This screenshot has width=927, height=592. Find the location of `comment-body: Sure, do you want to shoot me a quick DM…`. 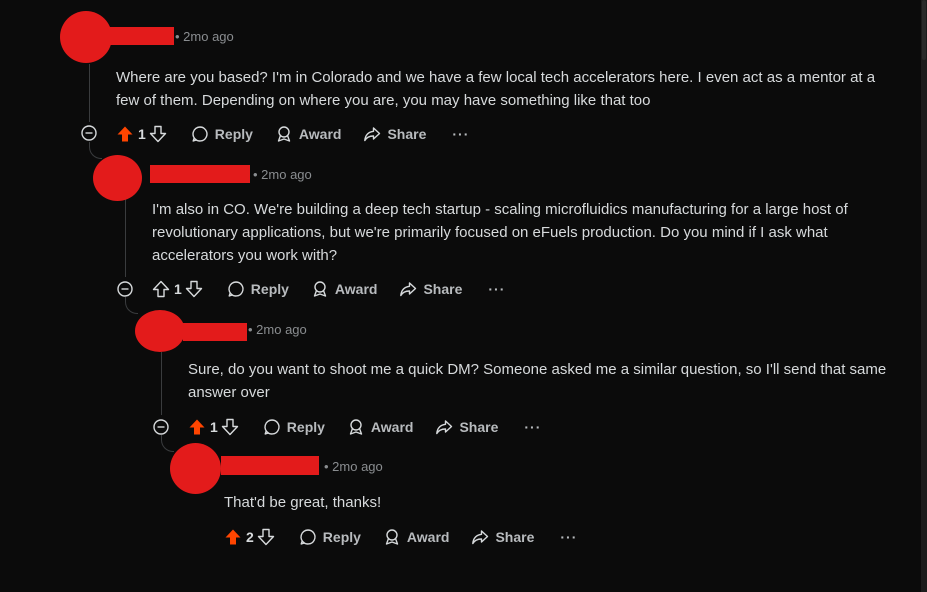

comment-body: Sure, do you want to shoot me a quick DM… is located at coordinates (537, 381).